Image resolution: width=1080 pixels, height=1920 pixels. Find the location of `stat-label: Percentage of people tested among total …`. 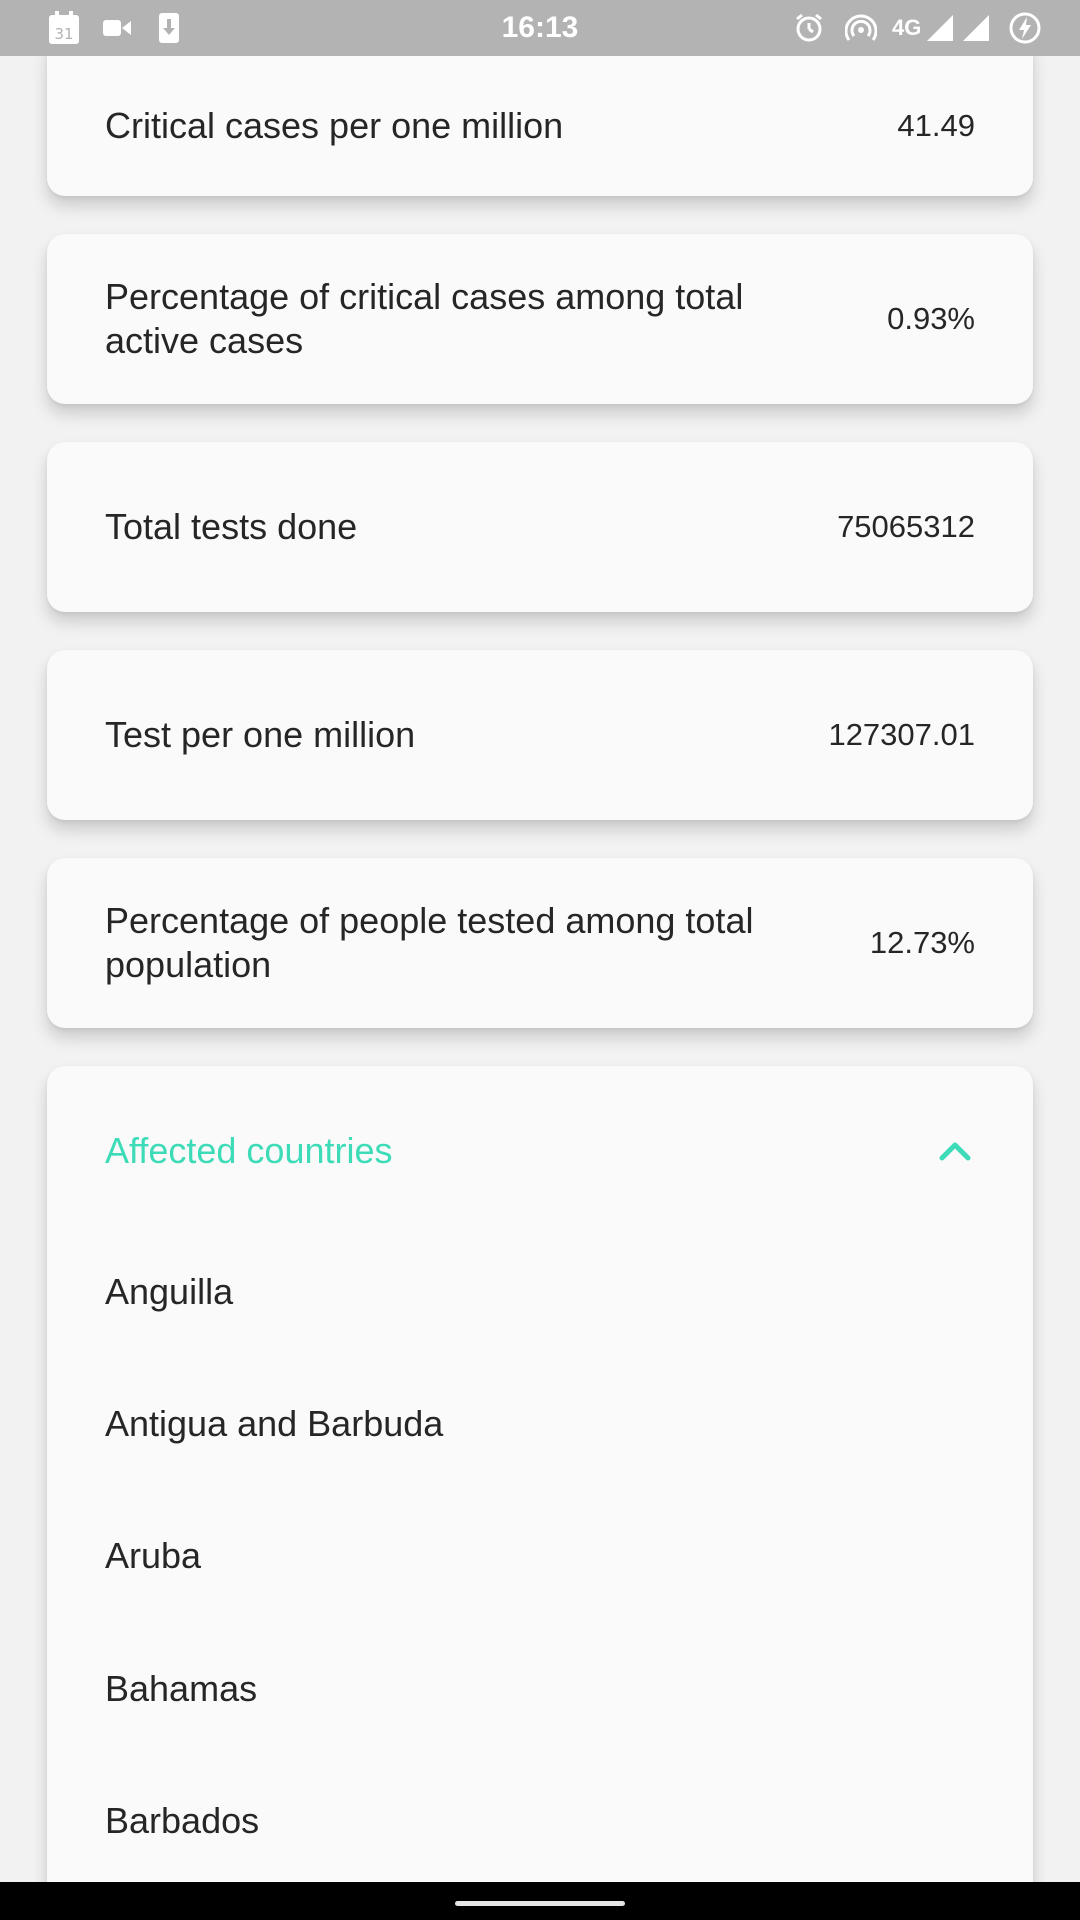

stat-label: Percentage of people tested among total … is located at coordinates (429, 942).